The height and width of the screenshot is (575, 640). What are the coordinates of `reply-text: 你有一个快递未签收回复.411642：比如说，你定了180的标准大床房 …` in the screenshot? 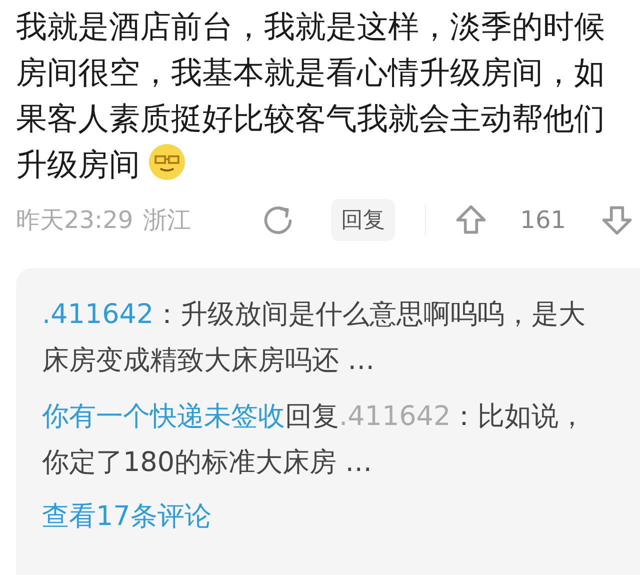 It's located at (314, 440).